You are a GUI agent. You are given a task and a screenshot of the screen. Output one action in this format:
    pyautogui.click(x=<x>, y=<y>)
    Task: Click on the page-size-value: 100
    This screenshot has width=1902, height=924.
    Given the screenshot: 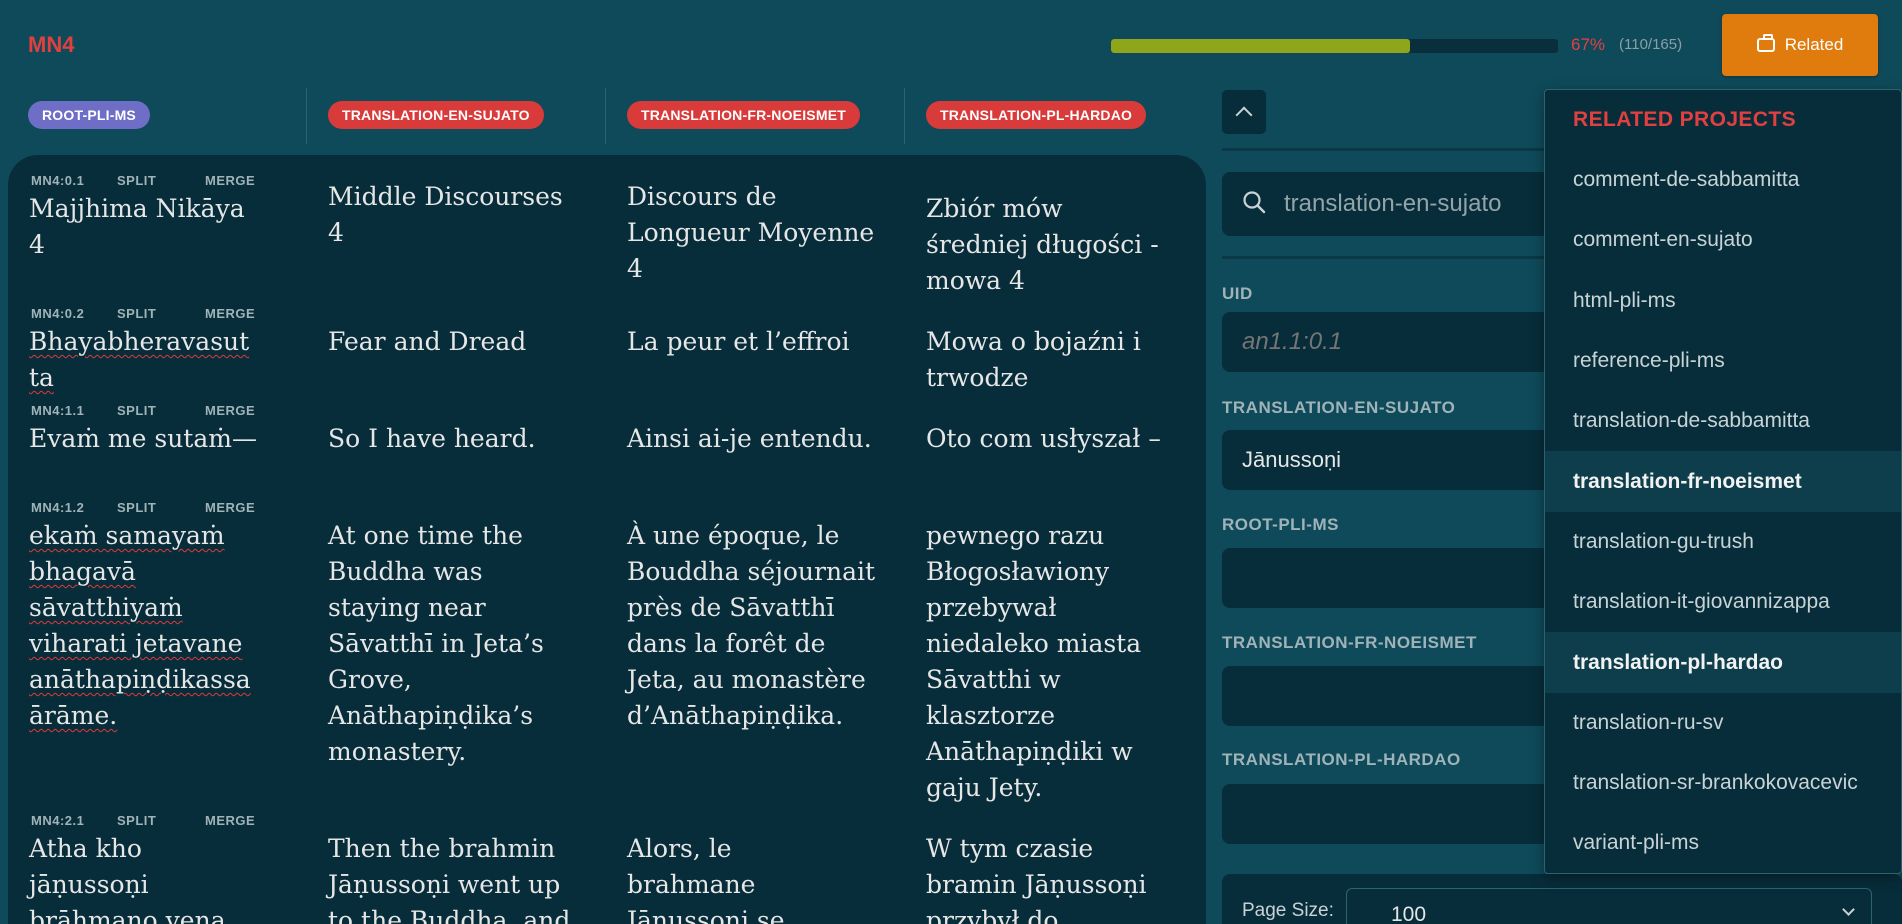 What is the action you would take?
    pyautogui.click(x=1409, y=913)
    